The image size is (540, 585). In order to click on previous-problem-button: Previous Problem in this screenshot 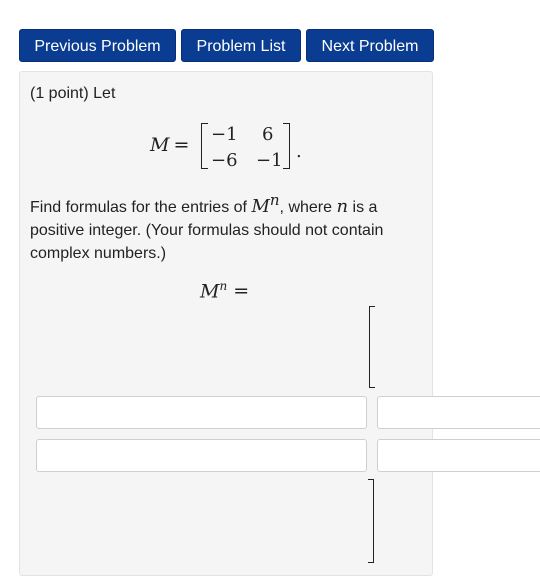, I will do `click(97, 45)`.